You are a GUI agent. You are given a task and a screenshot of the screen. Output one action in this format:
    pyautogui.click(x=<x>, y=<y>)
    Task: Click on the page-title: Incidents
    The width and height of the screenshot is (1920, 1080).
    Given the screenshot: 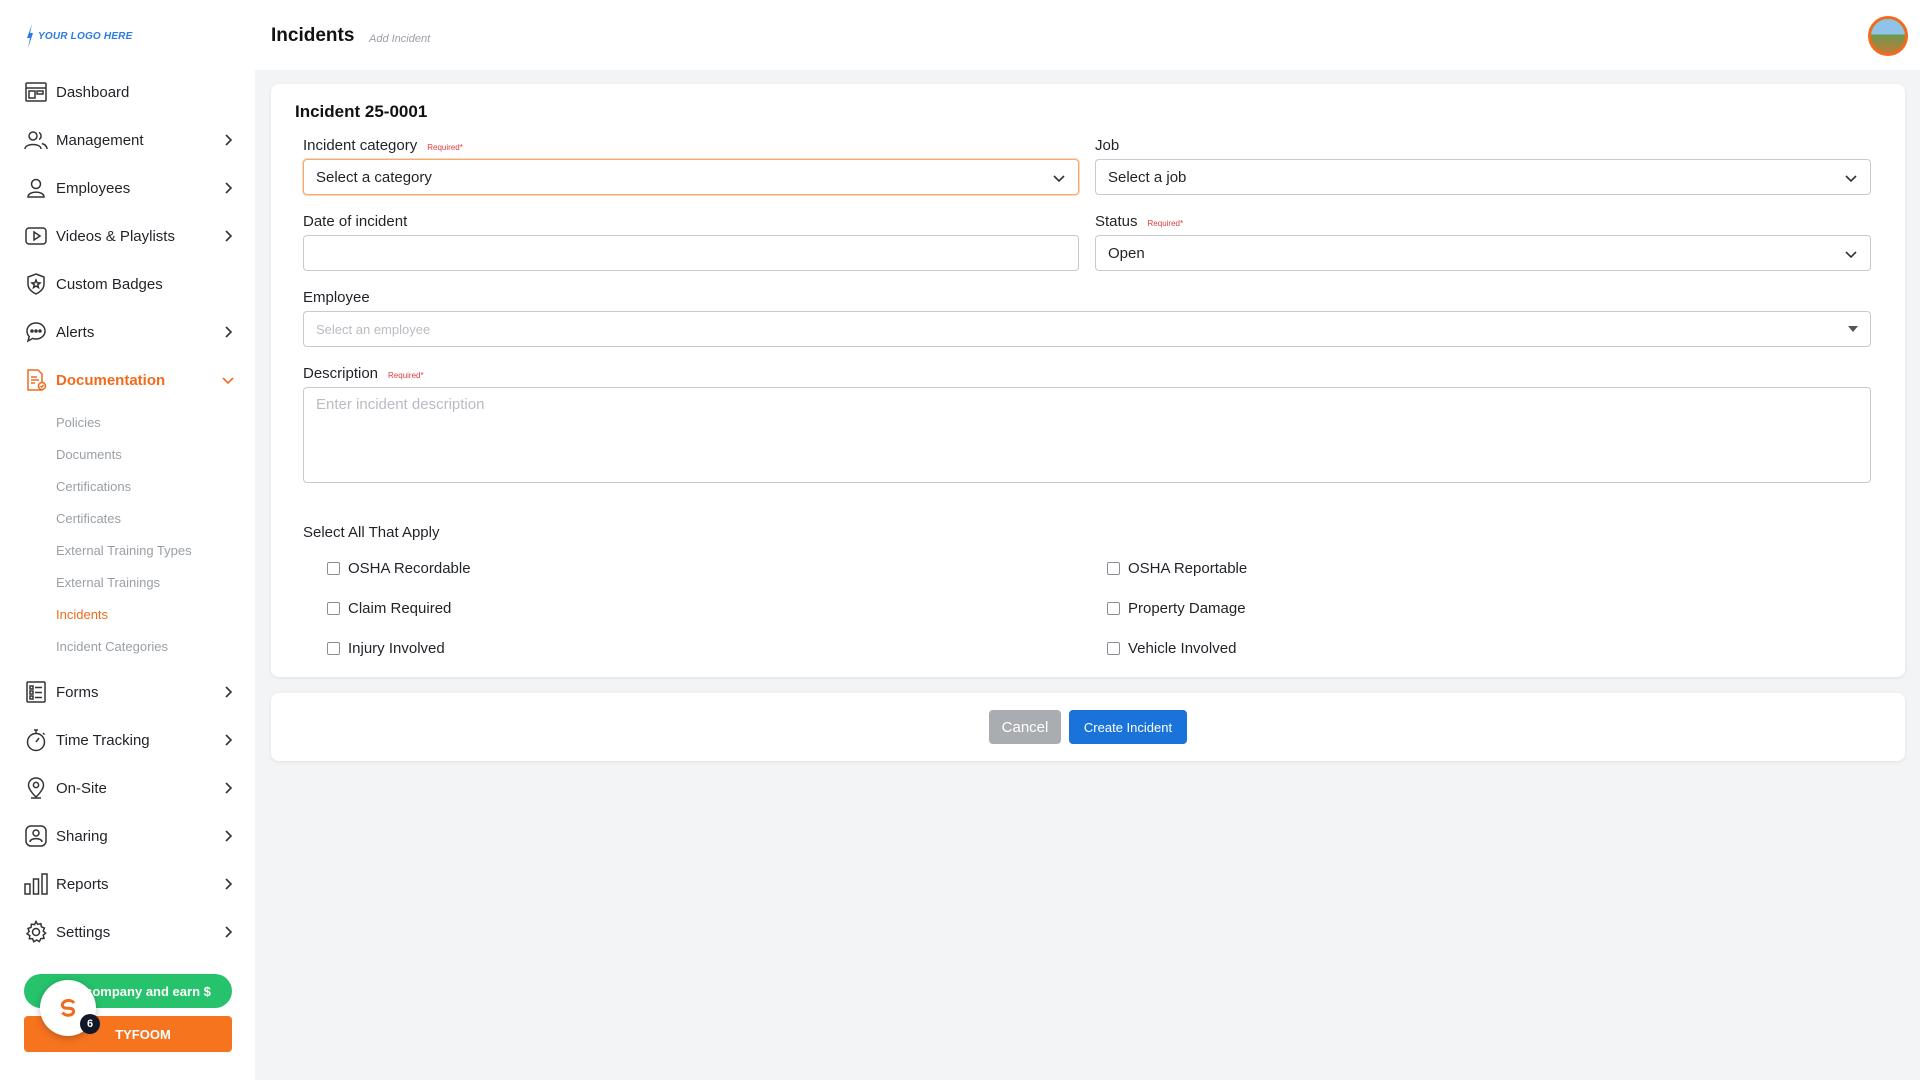 What is the action you would take?
    pyautogui.click(x=313, y=35)
    